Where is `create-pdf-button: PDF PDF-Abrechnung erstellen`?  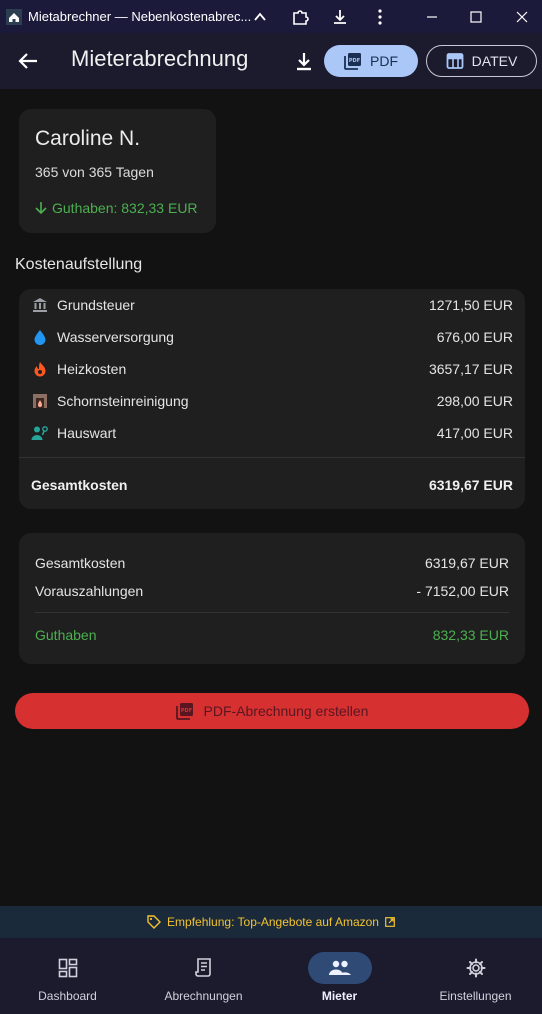
create-pdf-button: PDF PDF-Abrechnung erstellen is located at coordinates (272, 711).